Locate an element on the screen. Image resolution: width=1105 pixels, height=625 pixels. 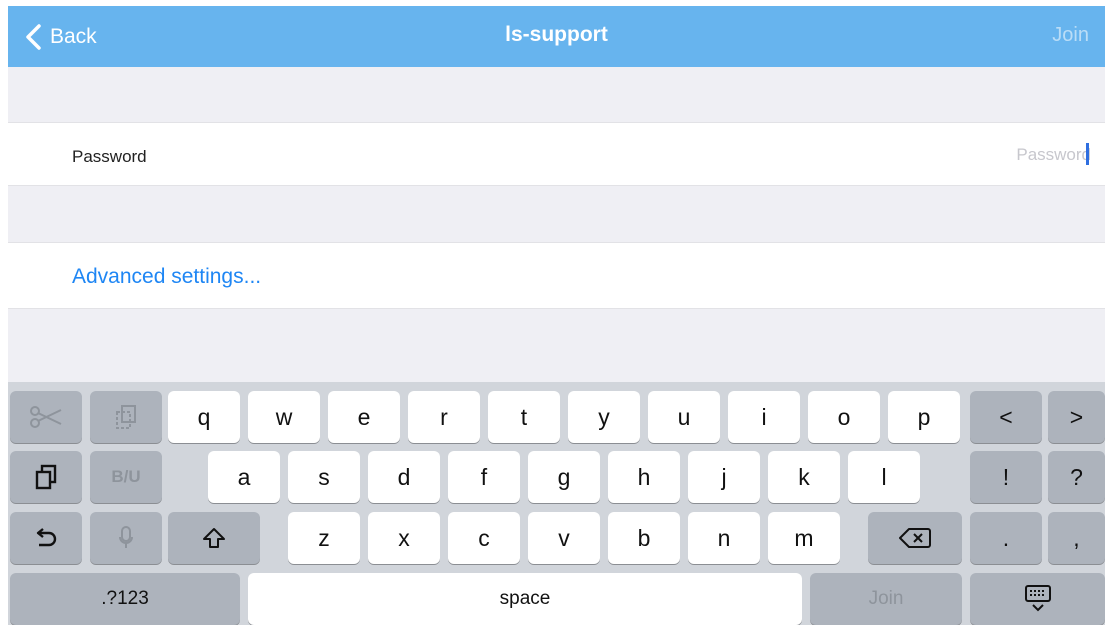
shift-icon is located at coordinates (214, 538).